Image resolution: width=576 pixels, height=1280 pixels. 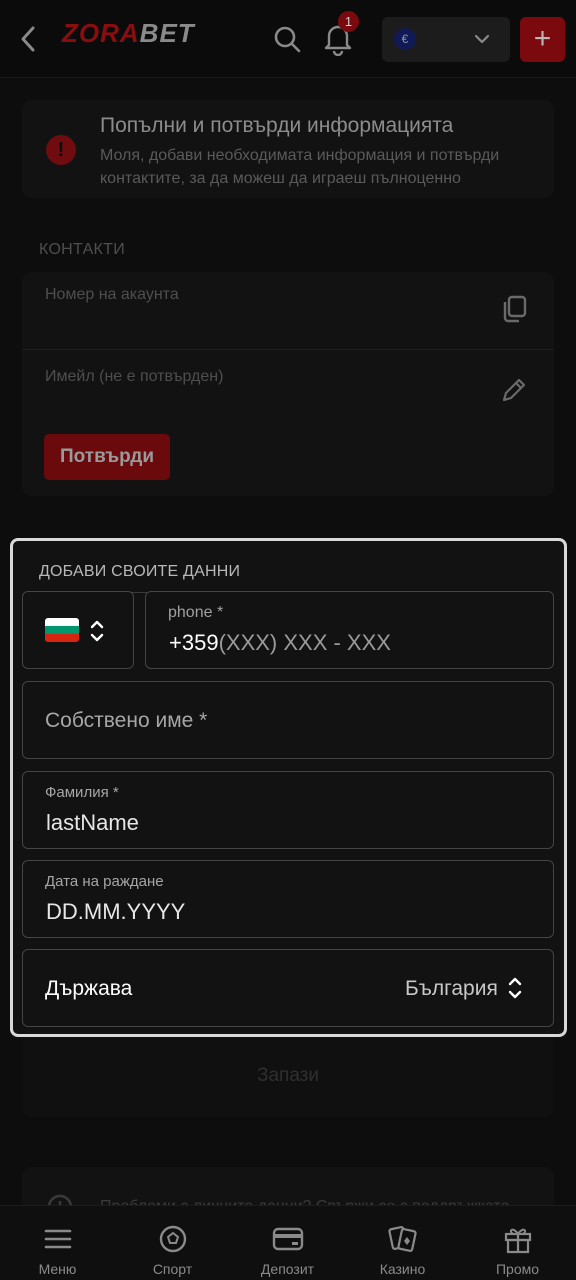 I want to click on contacts-section-label: КОНТАКТИ, so click(x=82, y=249).